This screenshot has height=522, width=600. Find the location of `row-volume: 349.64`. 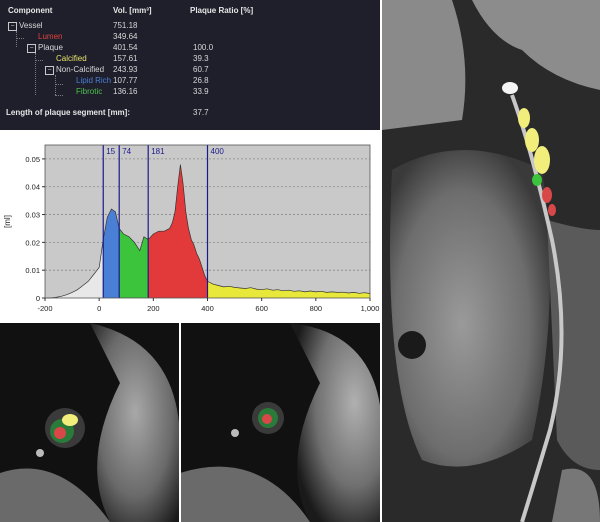

row-volume: 349.64 is located at coordinates (125, 36).